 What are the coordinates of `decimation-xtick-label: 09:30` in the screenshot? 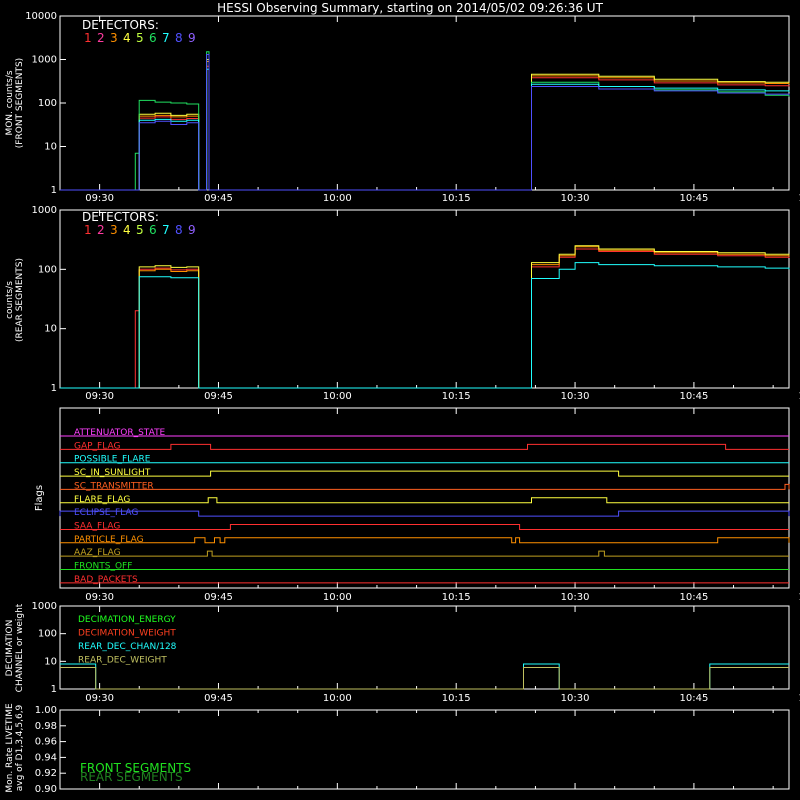 It's located at (99, 698).